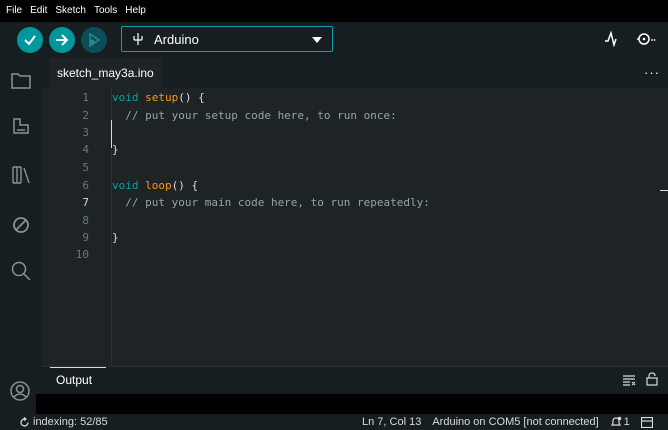 The height and width of the screenshot is (430, 668). I want to click on output-tab-indicator, so click(78, 367).